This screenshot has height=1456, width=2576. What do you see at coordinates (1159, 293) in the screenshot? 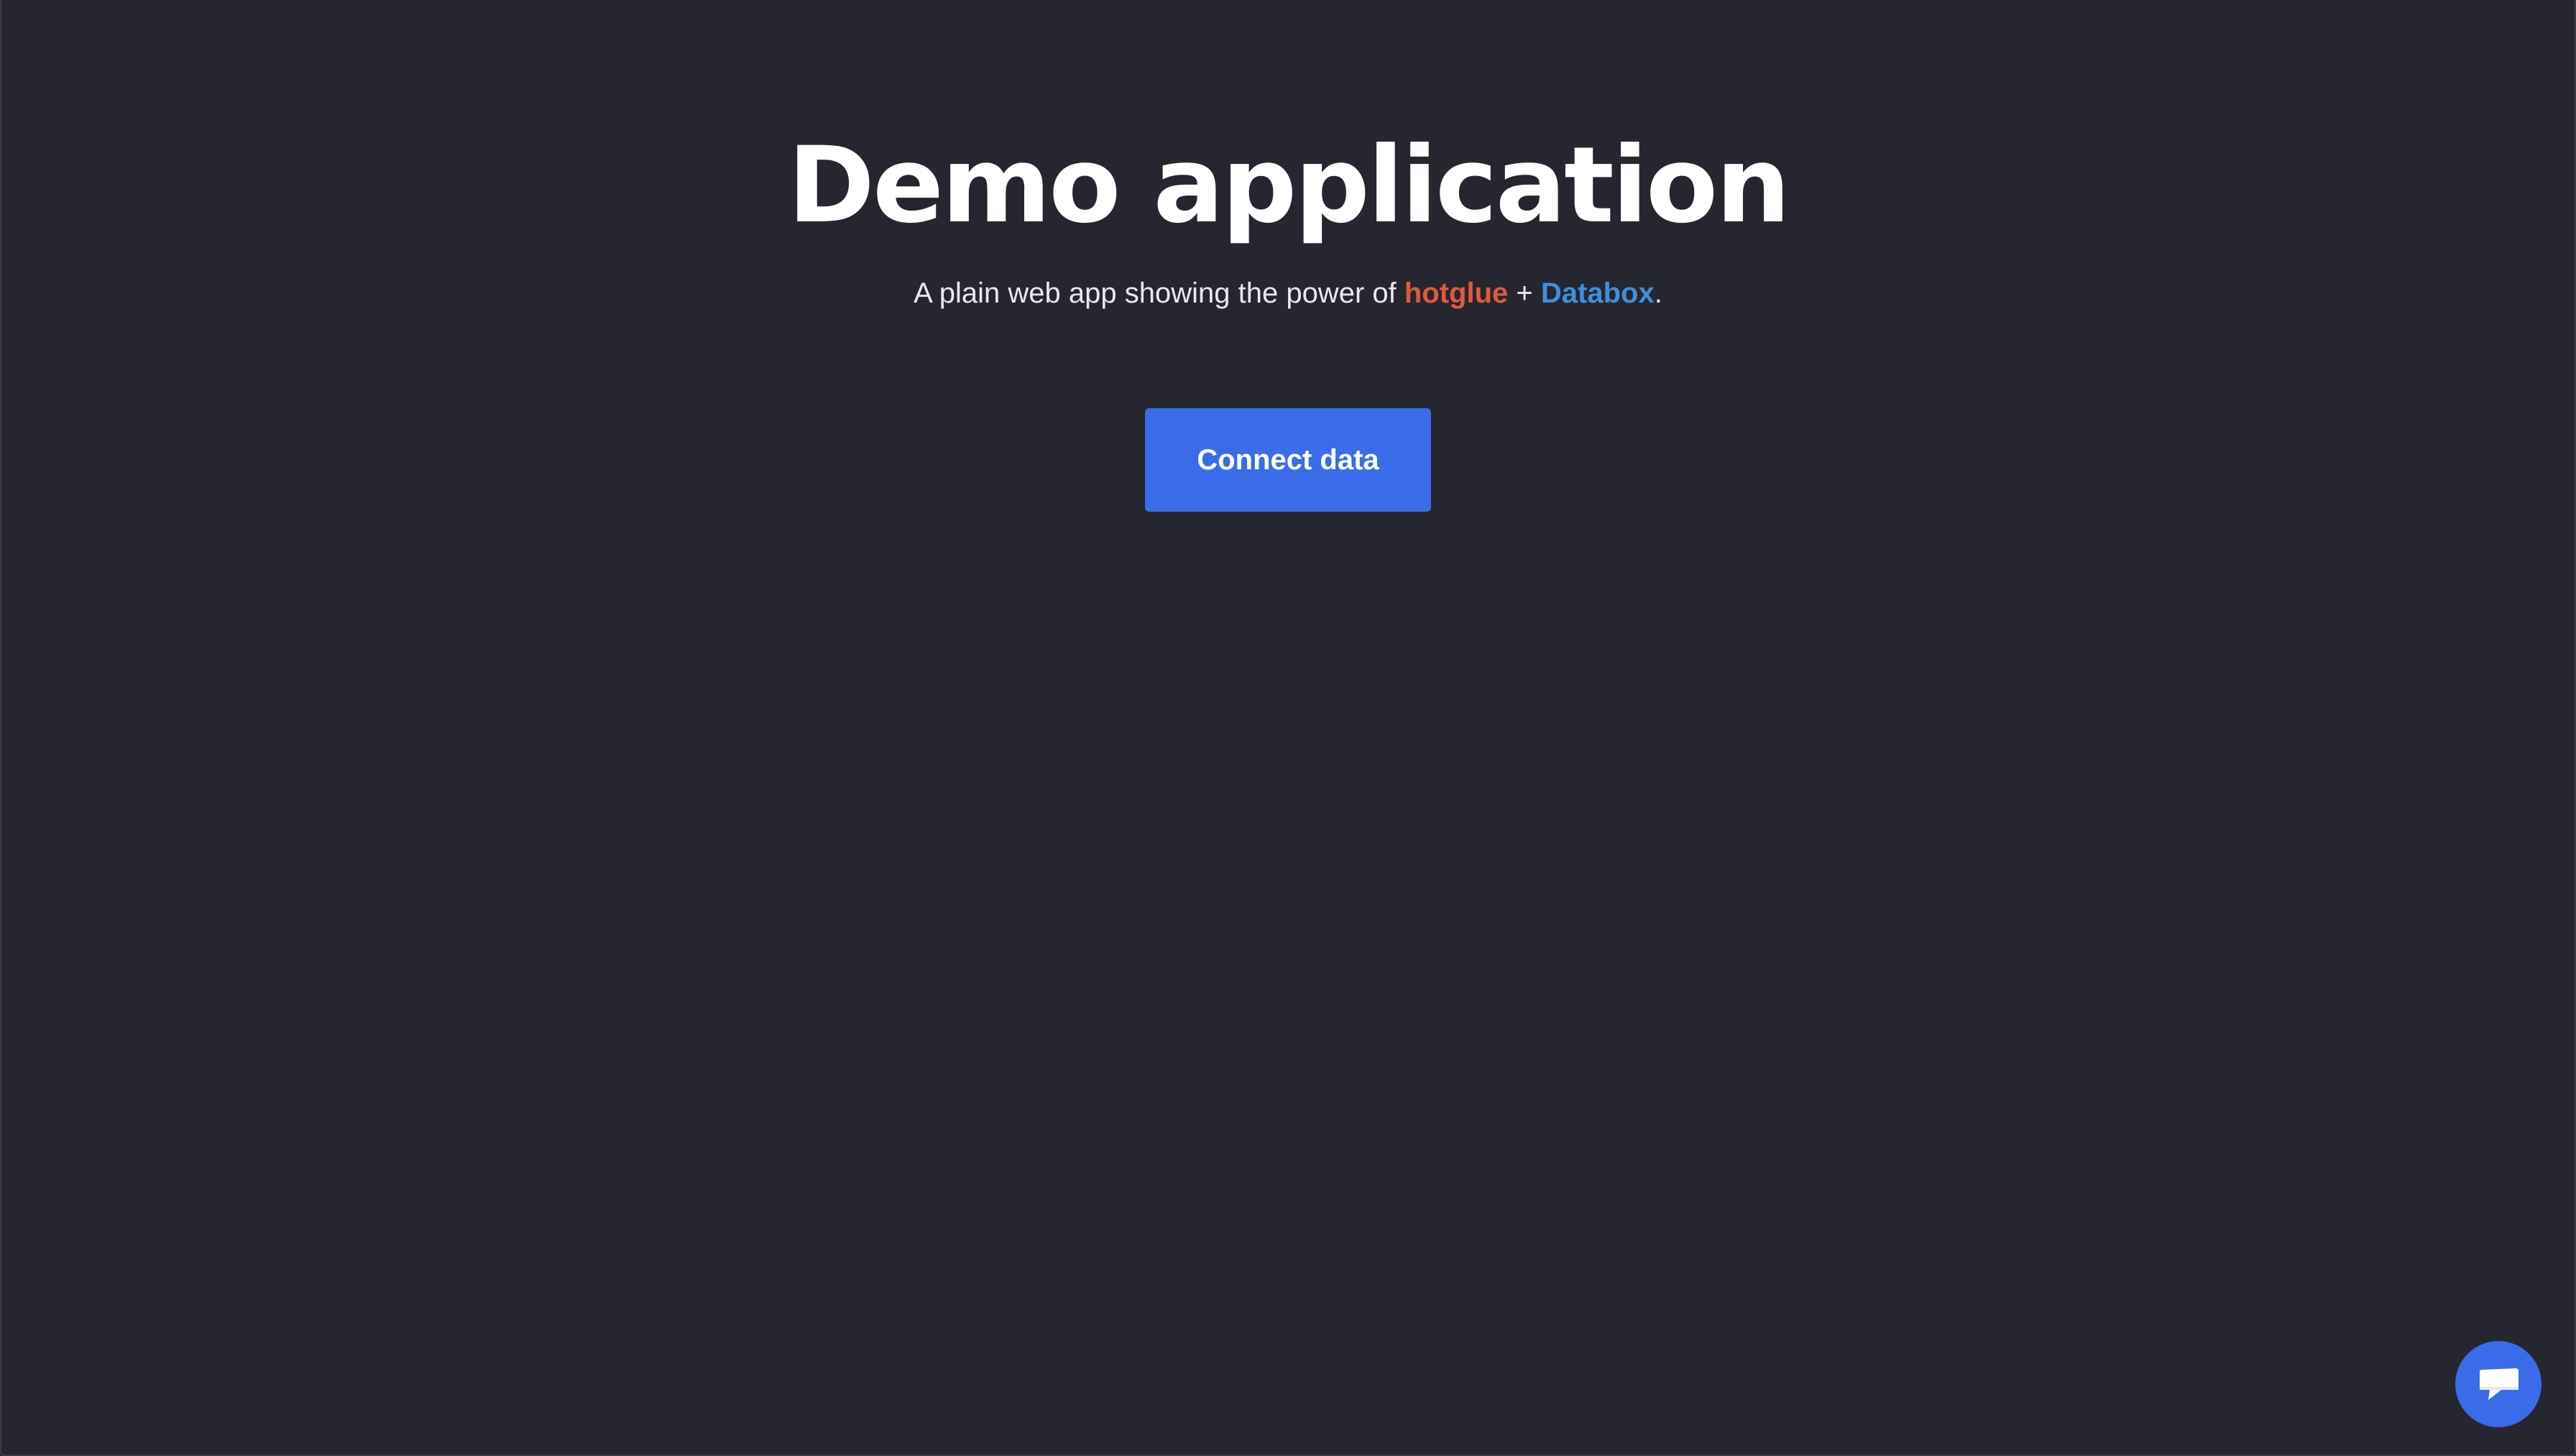
I see `subtitle-prefix: A plain web app showing the power of` at bounding box center [1159, 293].